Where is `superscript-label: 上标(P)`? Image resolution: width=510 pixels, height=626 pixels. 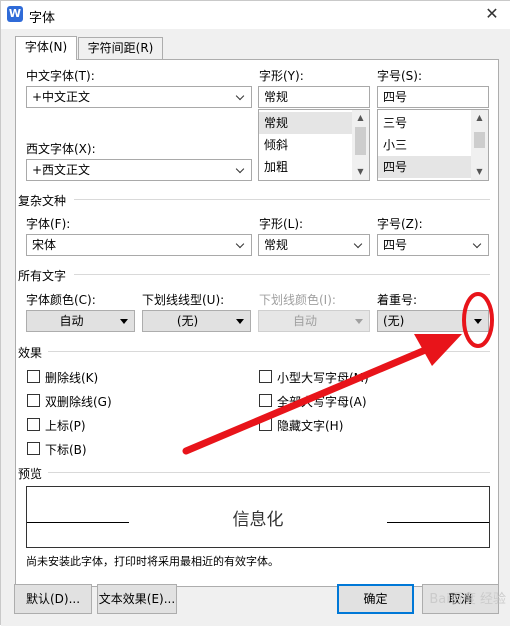
superscript-label: 上标(P) is located at coordinates (65, 425).